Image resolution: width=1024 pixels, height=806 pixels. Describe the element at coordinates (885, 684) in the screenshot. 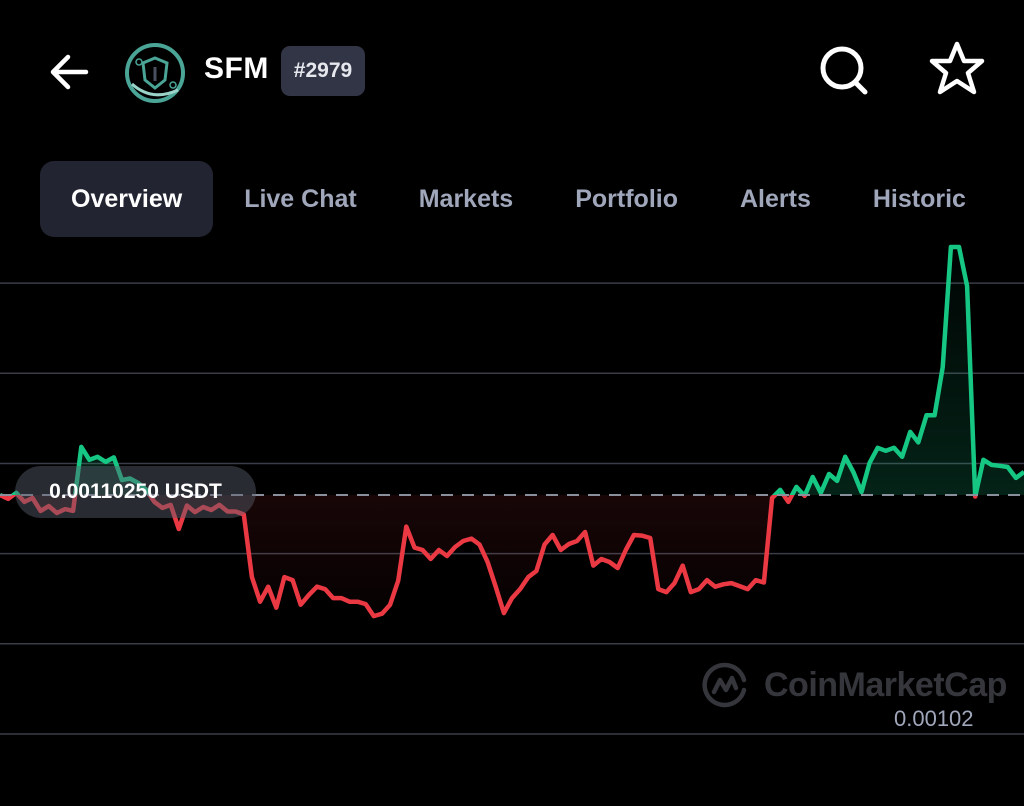

I see `watermark-text: CoinMarketCap` at that location.